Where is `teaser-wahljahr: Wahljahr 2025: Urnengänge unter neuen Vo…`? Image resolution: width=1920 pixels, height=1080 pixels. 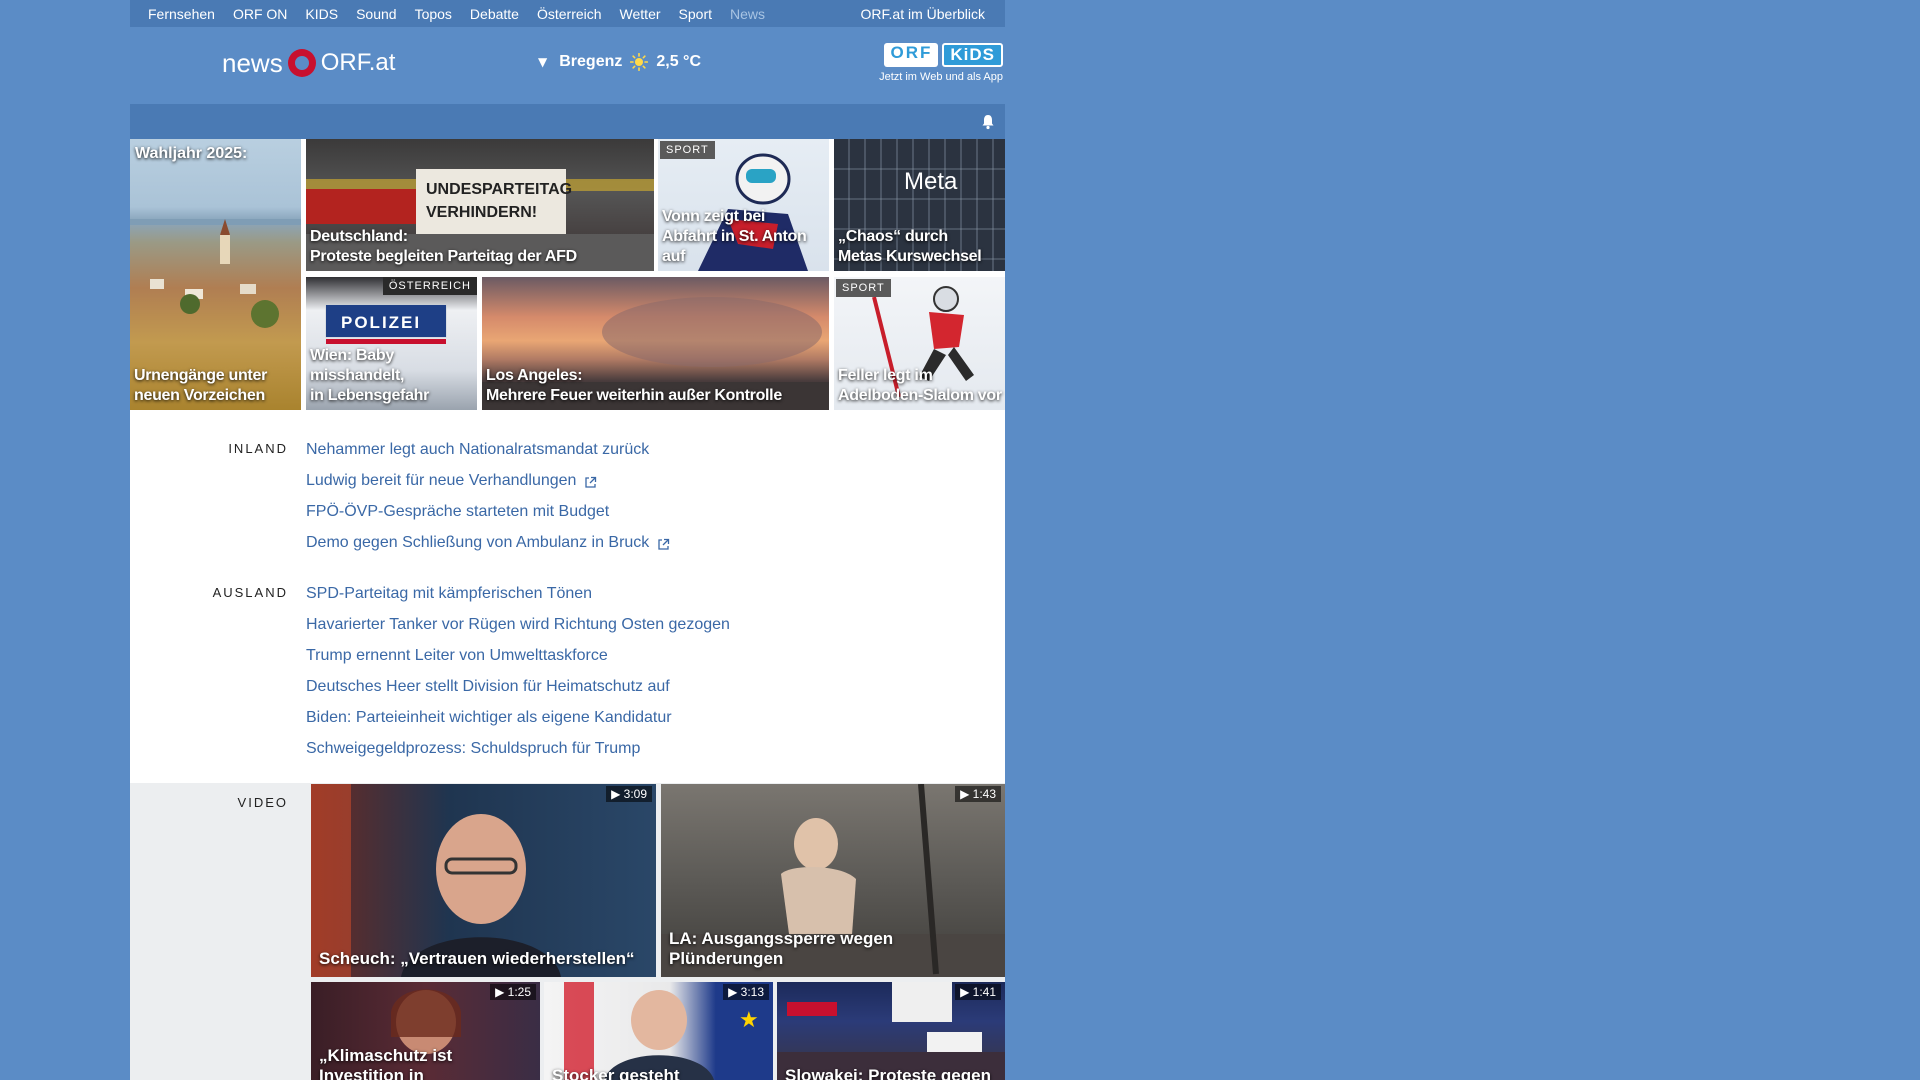 teaser-wahljahr: Wahljahr 2025: Urnengänge unter neuen Vo… is located at coordinates (215, 274).